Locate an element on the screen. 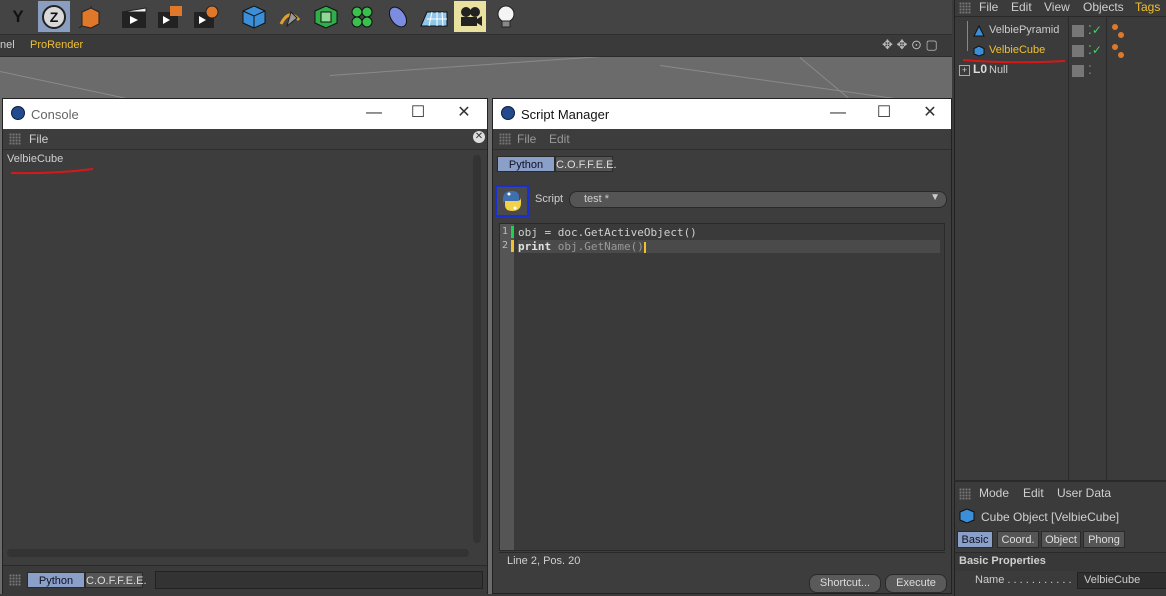 This screenshot has width=1166, height=596. tab-object: Object is located at coordinates (1061, 539).